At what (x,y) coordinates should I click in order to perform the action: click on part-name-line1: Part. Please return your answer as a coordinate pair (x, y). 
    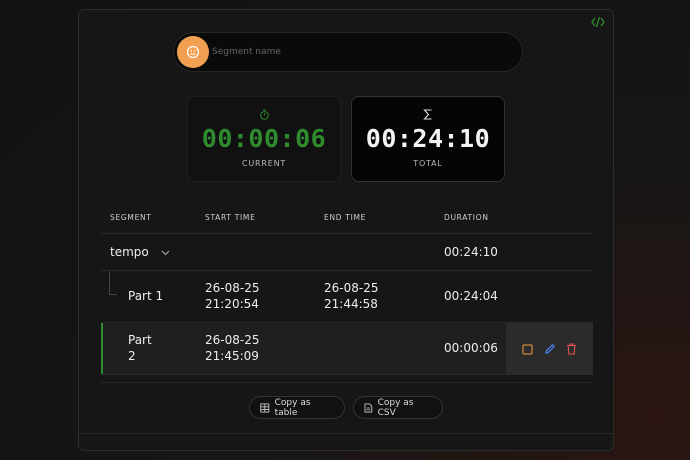
    Looking at the image, I should click on (140, 340).